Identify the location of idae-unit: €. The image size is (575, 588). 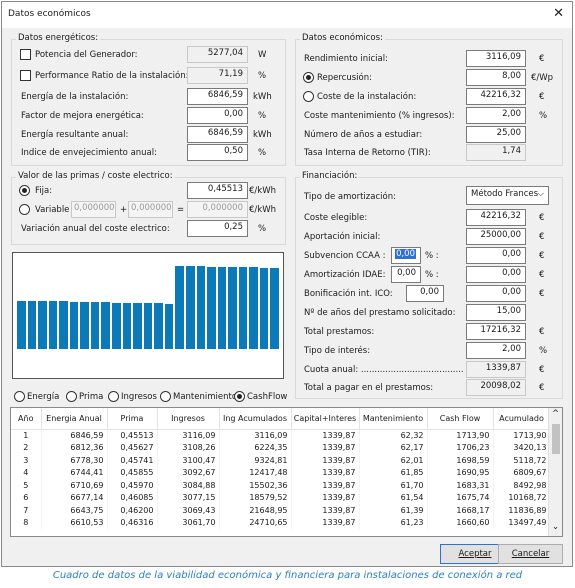
(542, 275).